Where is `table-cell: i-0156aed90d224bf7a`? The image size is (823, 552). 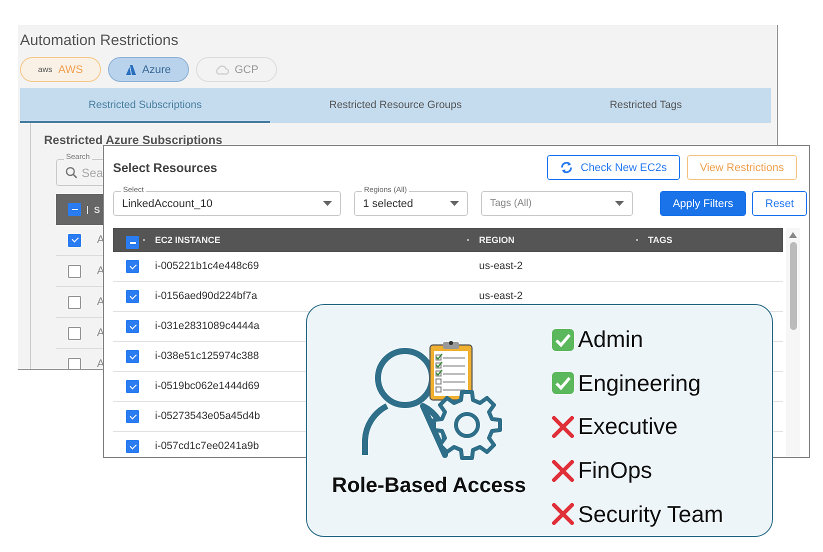 table-cell: i-0156aed90d224bf7a is located at coordinates (206, 296).